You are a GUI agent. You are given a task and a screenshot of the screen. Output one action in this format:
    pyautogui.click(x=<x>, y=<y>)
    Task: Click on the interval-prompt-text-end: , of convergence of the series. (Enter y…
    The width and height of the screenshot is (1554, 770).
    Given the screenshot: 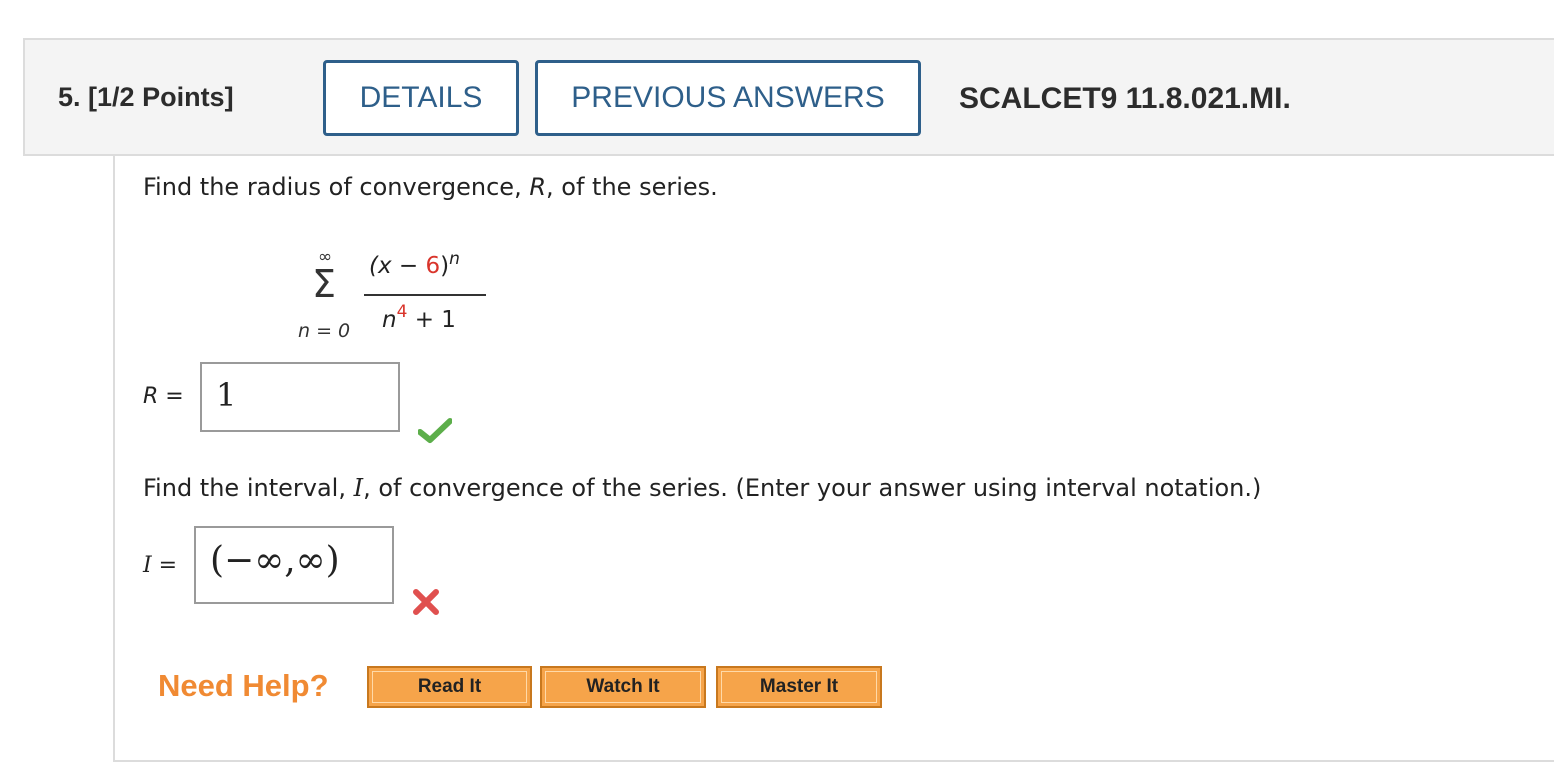 What is the action you would take?
    pyautogui.click(x=812, y=488)
    